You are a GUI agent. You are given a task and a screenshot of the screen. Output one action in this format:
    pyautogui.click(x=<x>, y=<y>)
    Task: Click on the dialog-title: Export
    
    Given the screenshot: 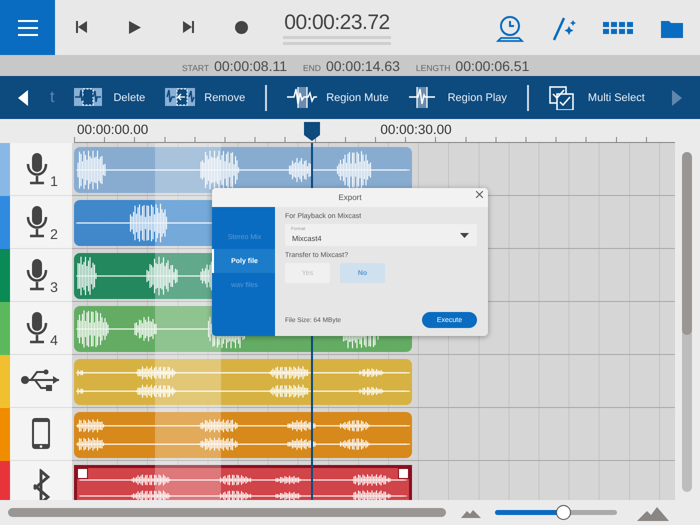 What is the action you would take?
    pyautogui.click(x=350, y=197)
    